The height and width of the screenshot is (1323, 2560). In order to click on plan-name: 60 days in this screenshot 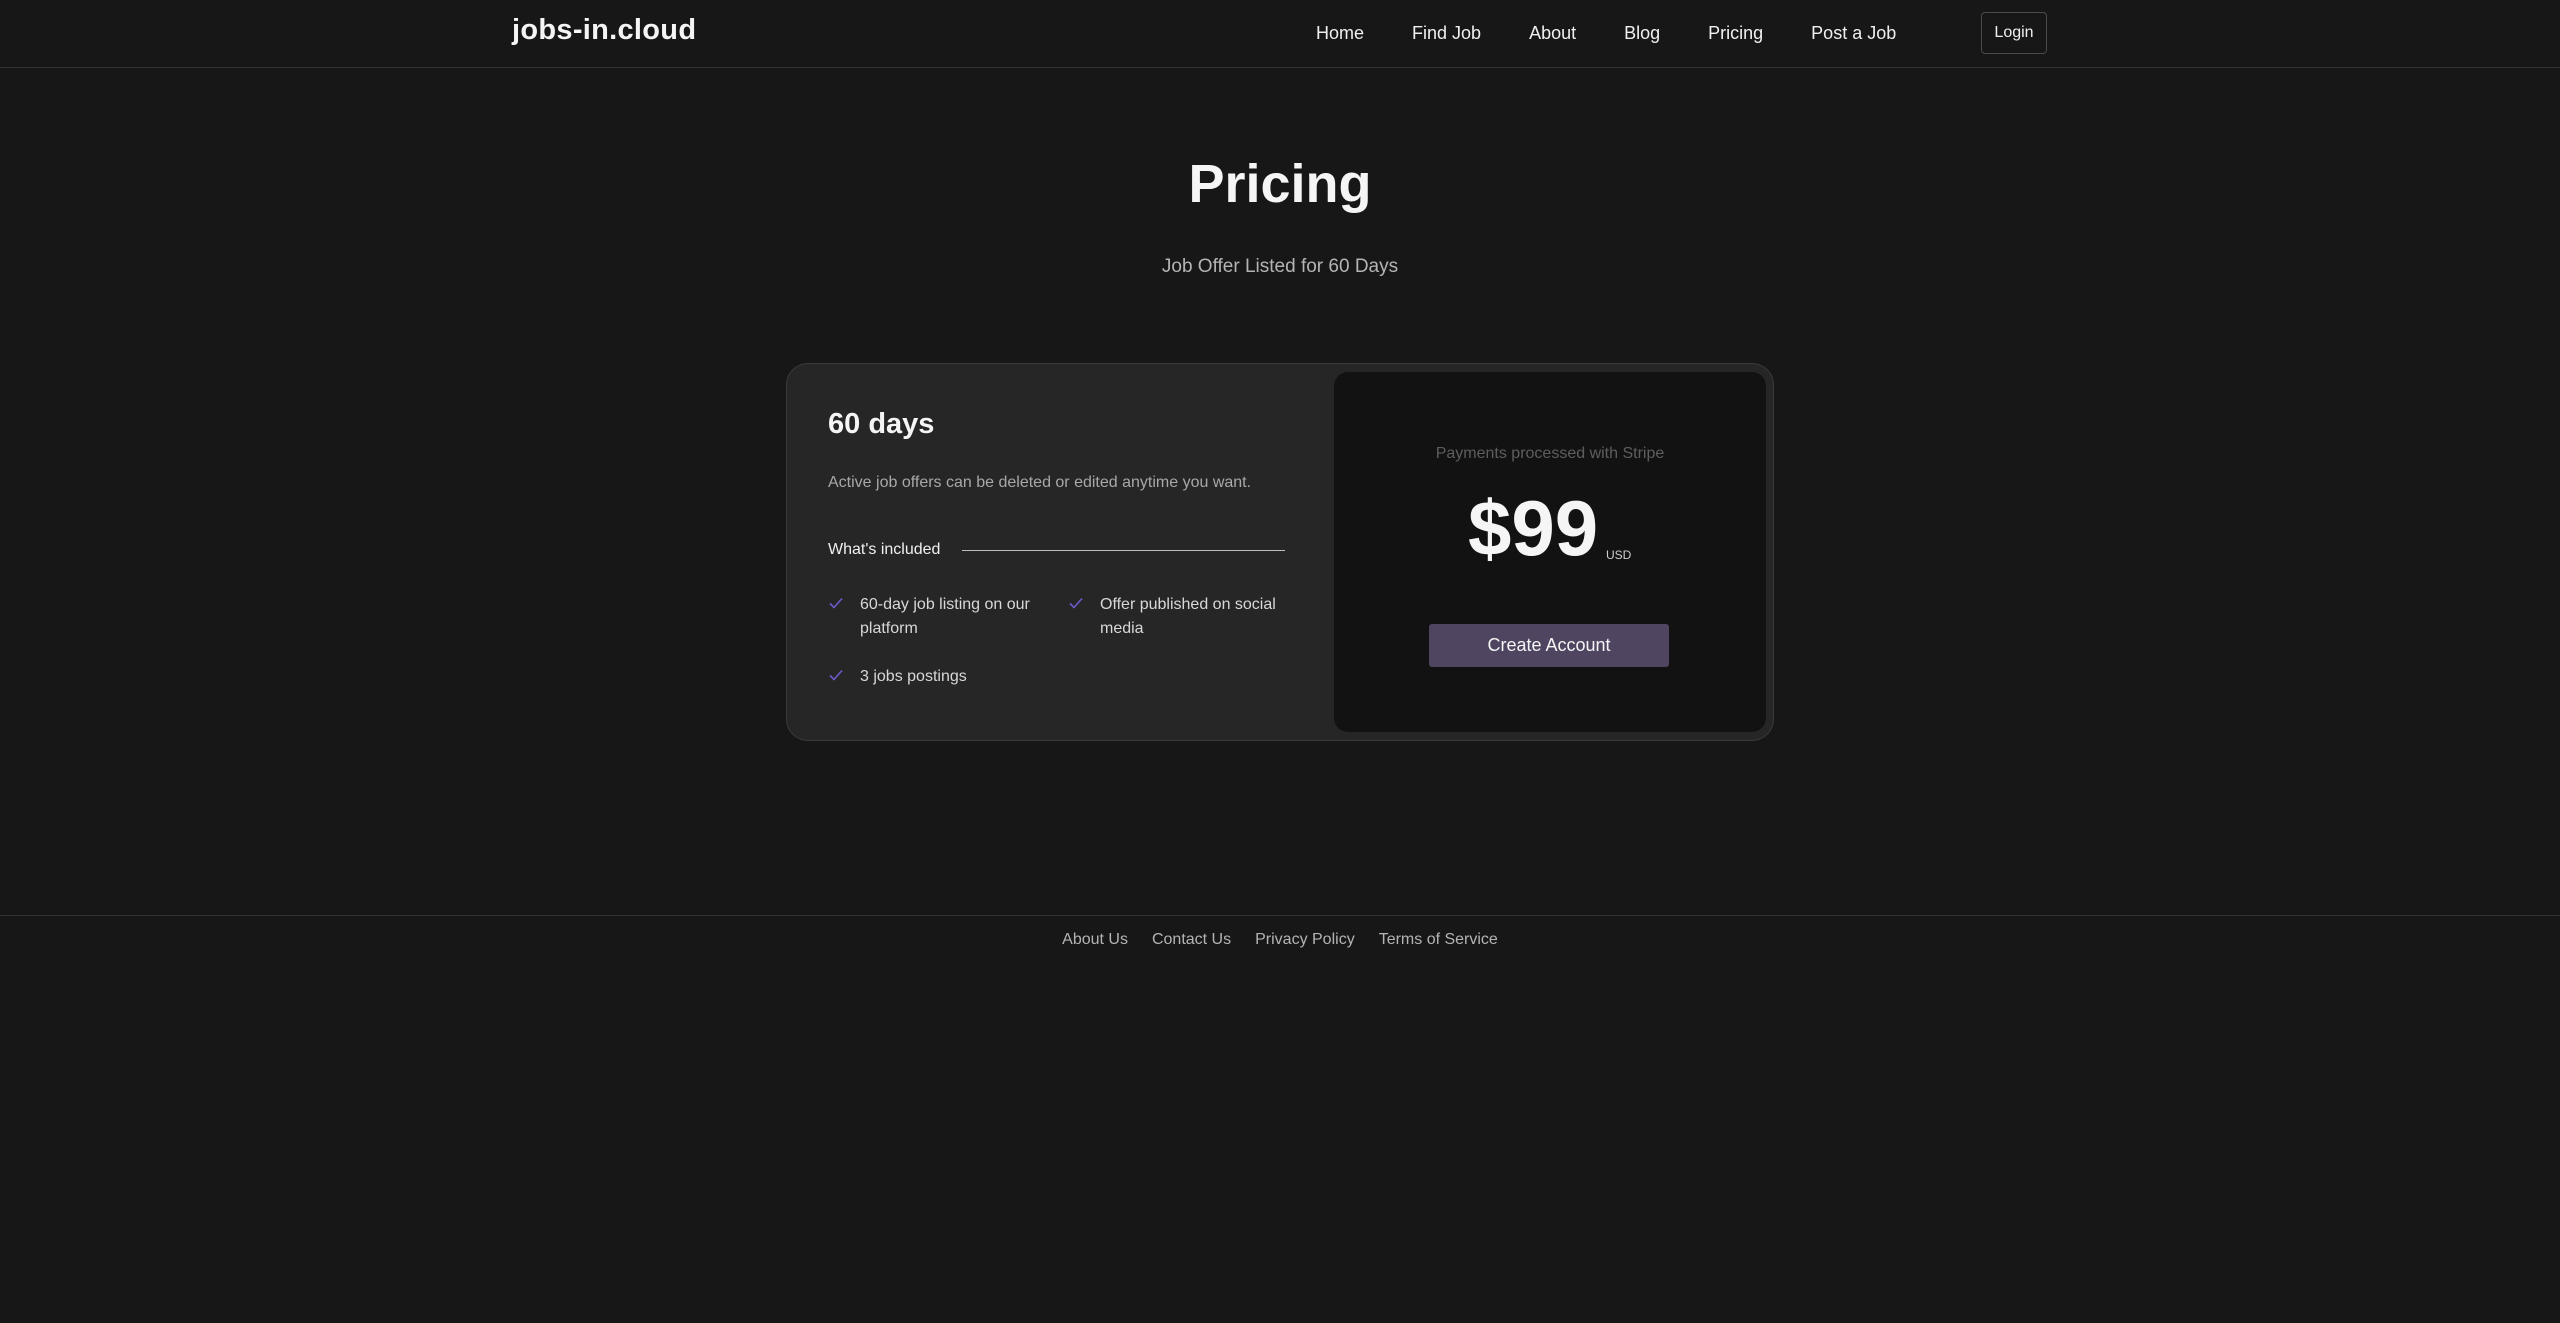, I will do `click(881, 424)`.